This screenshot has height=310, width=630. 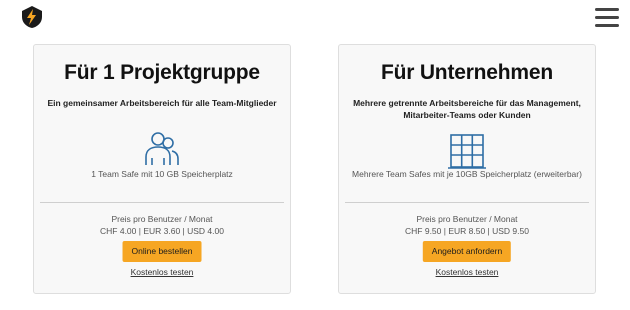 What do you see at coordinates (162, 174) in the screenshot?
I see `feature-text: 1 Team Safe mit 10 GB Speicherplatz` at bounding box center [162, 174].